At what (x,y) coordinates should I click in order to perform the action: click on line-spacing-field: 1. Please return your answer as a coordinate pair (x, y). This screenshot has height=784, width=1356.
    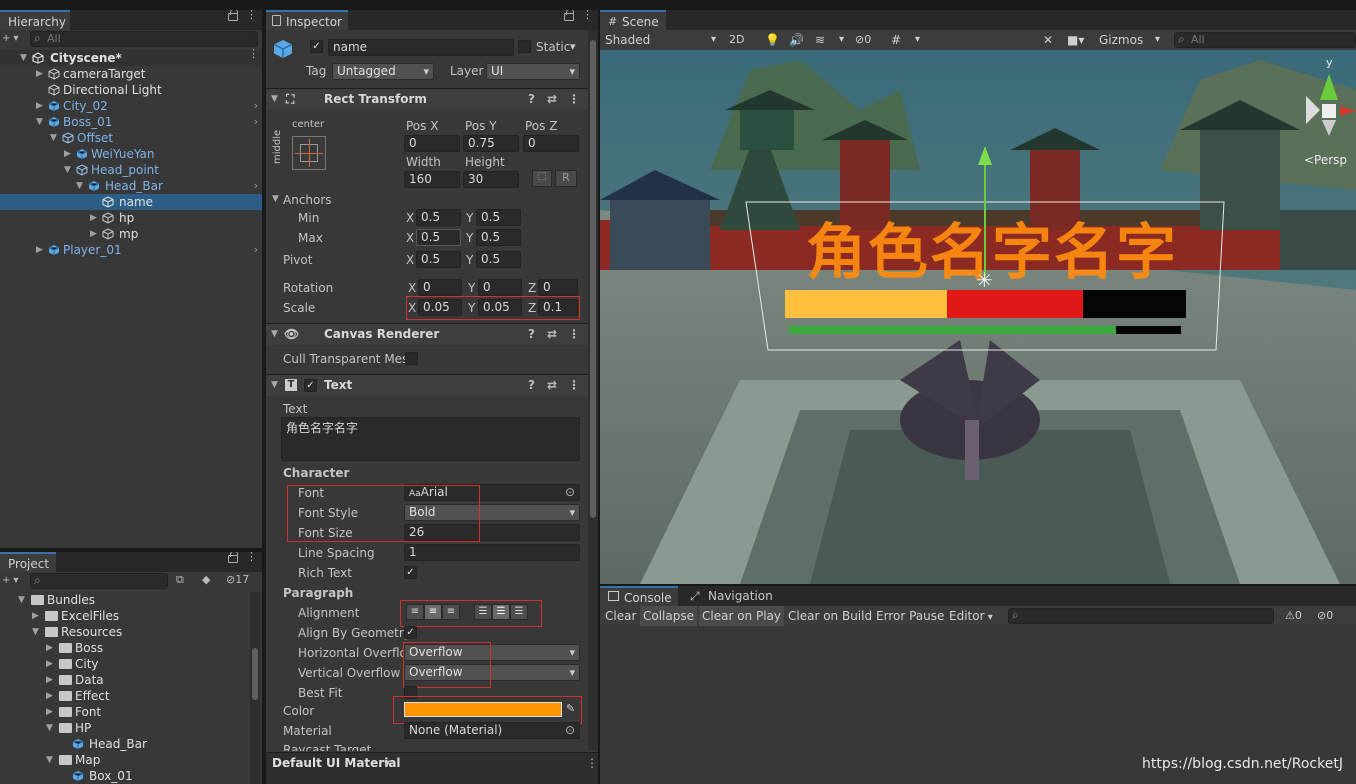
    Looking at the image, I should click on (492, 552).